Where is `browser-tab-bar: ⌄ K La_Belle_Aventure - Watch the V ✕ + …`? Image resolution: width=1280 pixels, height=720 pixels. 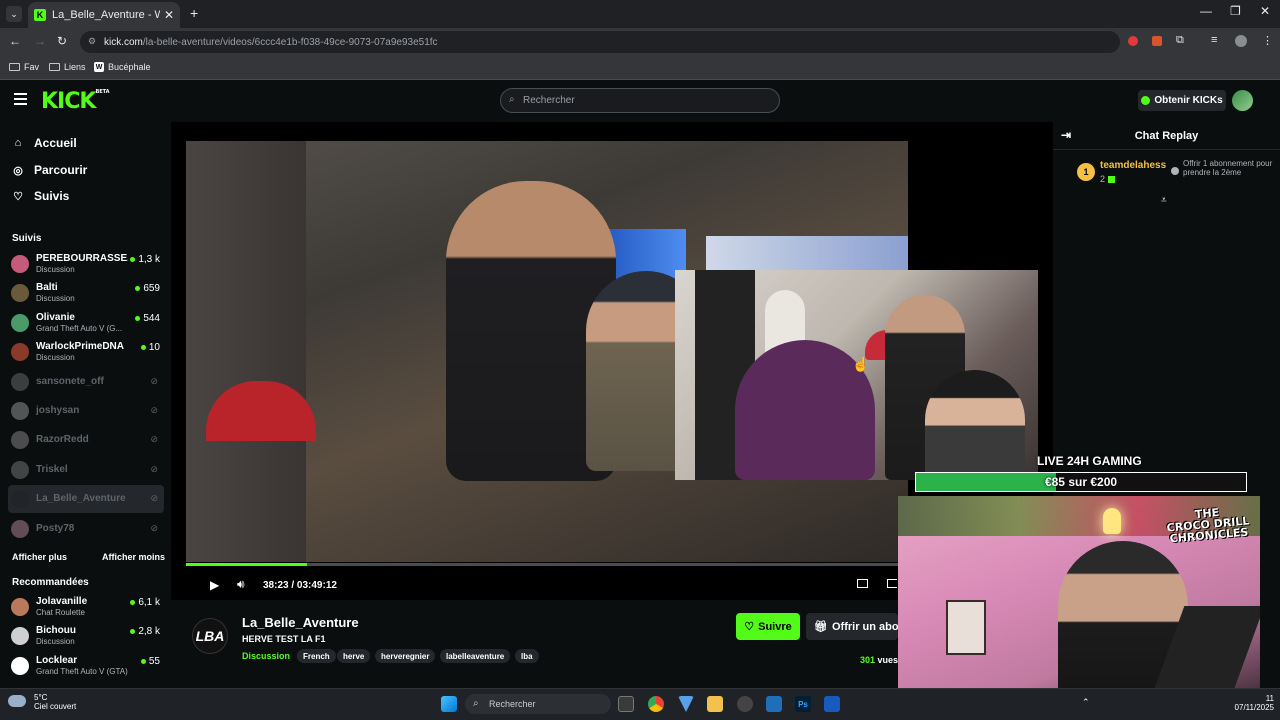
browser-tab-bar: ⌄ K La_Belle_Aventure - Watch the V ✕ + … is located at coordinates (640, 14).